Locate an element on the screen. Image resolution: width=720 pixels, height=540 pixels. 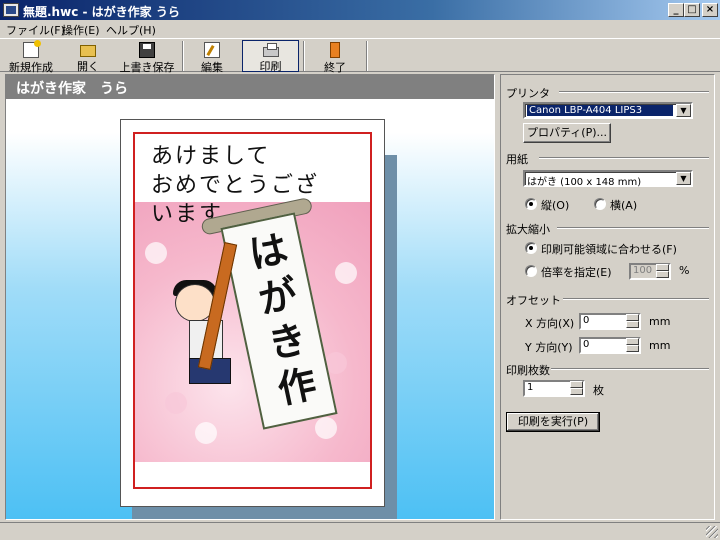
landscape-label: 横(A) is located at coordinates (623, 205).